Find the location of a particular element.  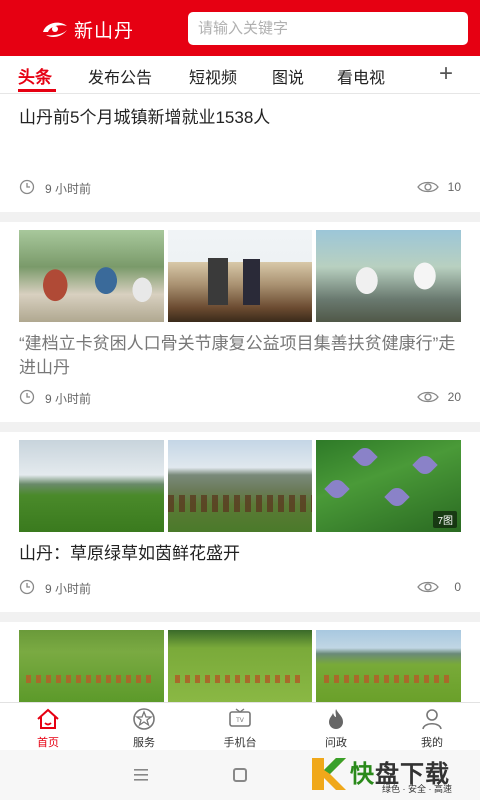

app-name: 新山丹 is located at coordinates (104, 31).